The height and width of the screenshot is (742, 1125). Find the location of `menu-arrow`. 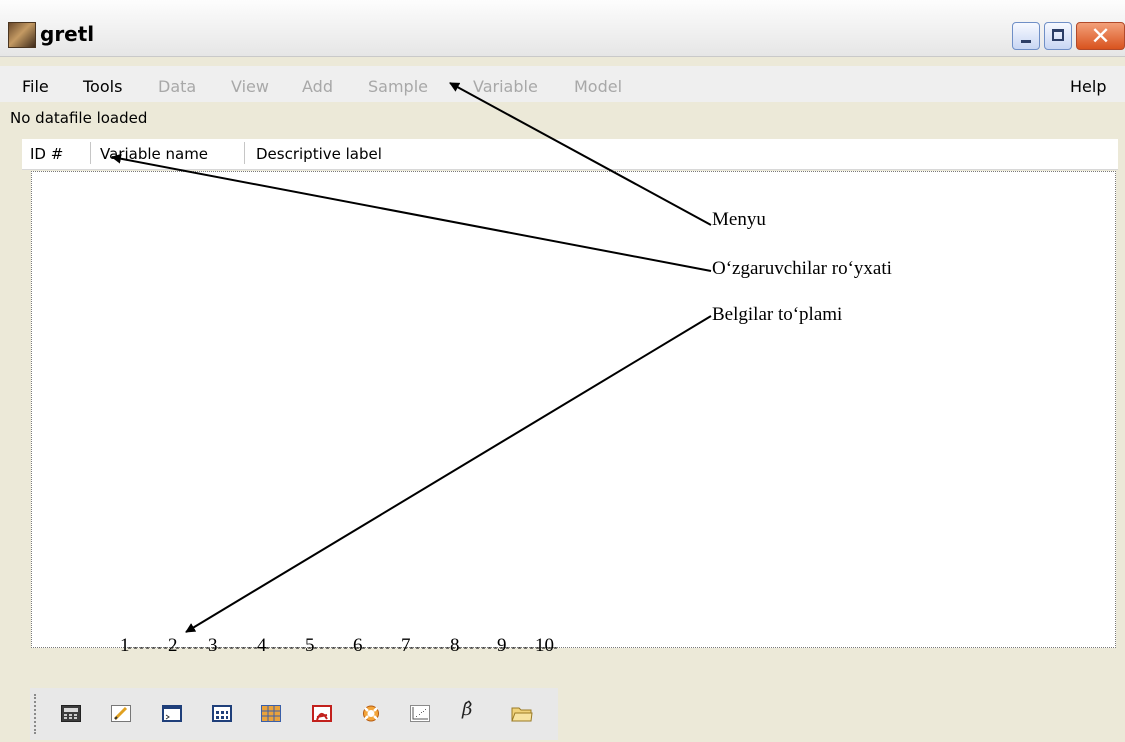

menu-arrow is located at coordinates (580, 154).